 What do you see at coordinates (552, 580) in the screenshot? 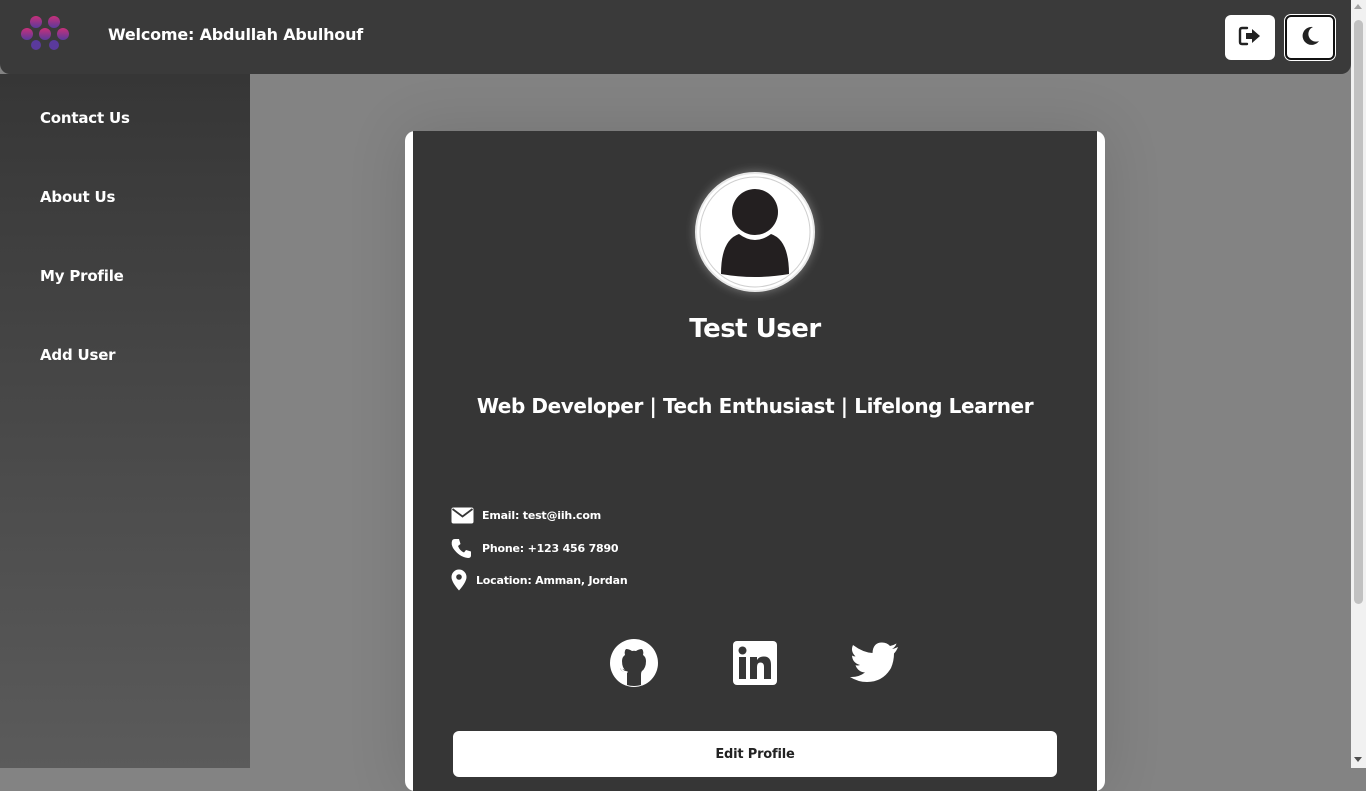
I see `location-text: Location: Amman, Jordan` at bounding box center [552, 580].